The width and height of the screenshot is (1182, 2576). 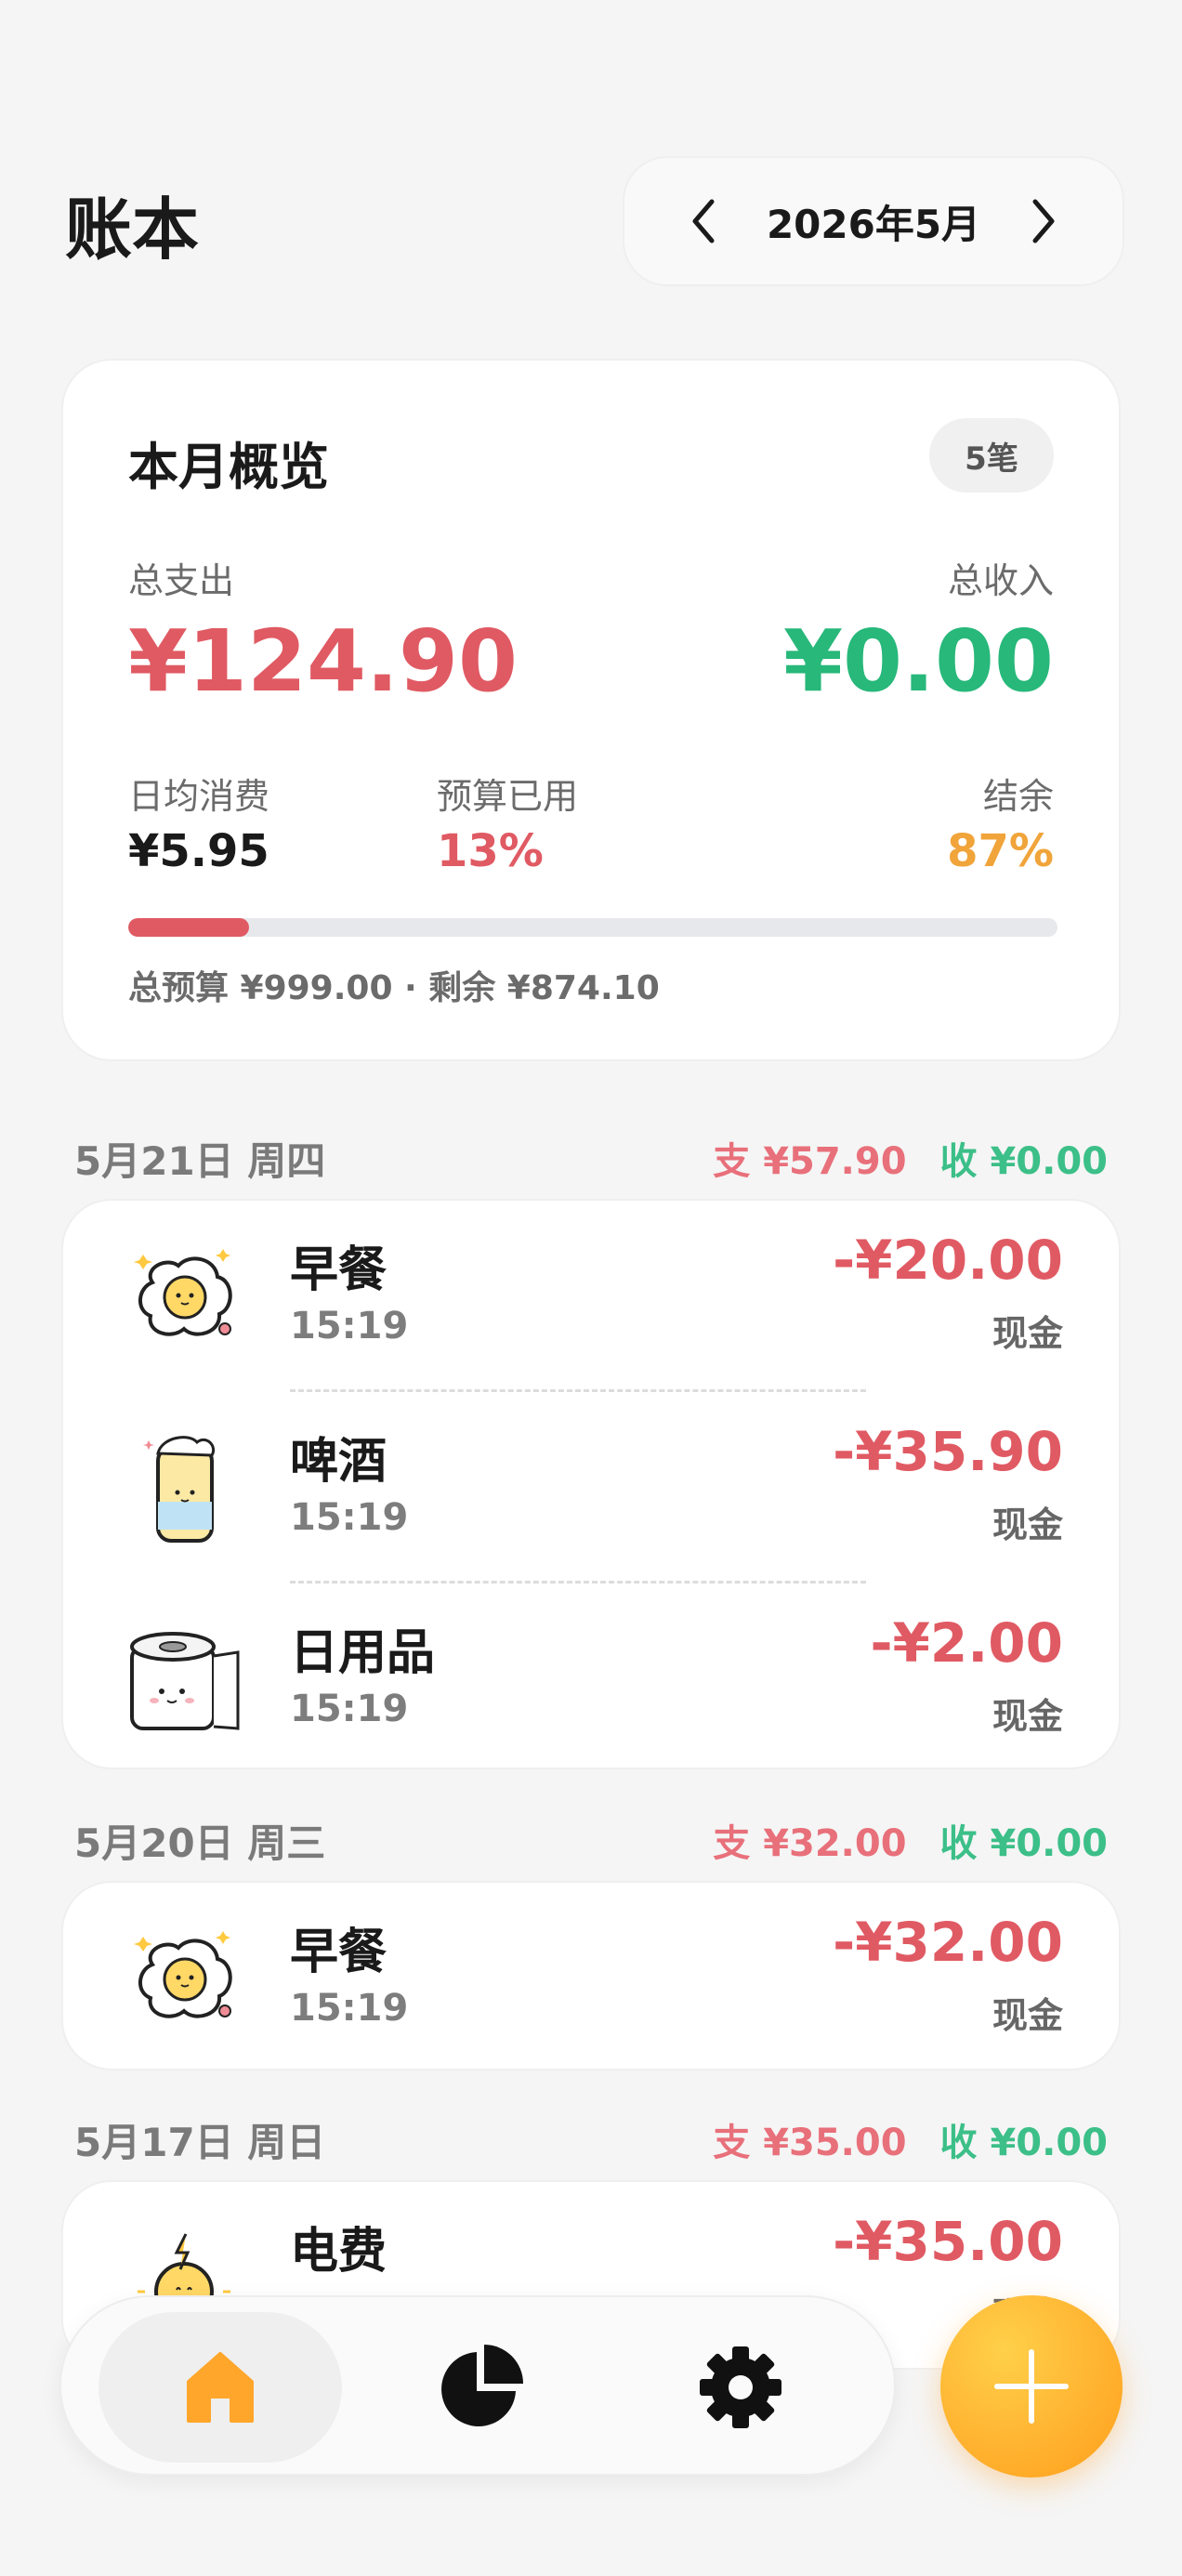 What do you see at coordinates (593, 1296) in the screenshot?
I see `entry-row: 早餐 15:19 -¥20.00 现金` at bounding box center [593, 1296].